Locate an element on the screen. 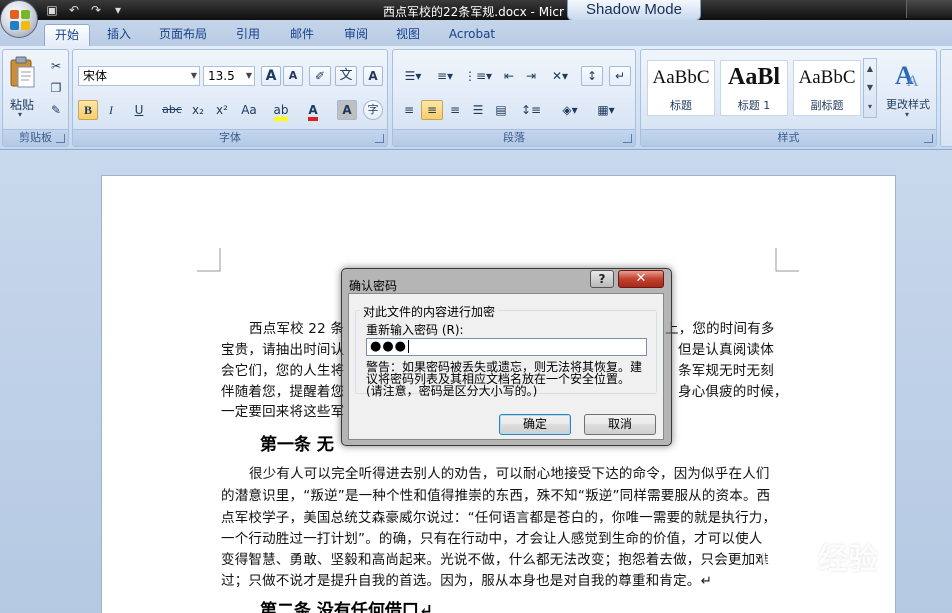 The height and width of the screenshot is (613, 952). chinese-layout-icon: ✕▾ is located at coordinates (560, 76).